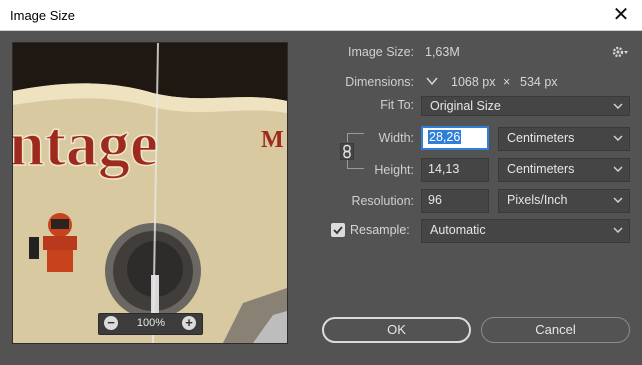 This screenshot has height=365, width=642. Describe the element at coordinates (85, 143) in the screenshot. I see `artwork-text: ntage` at that location.